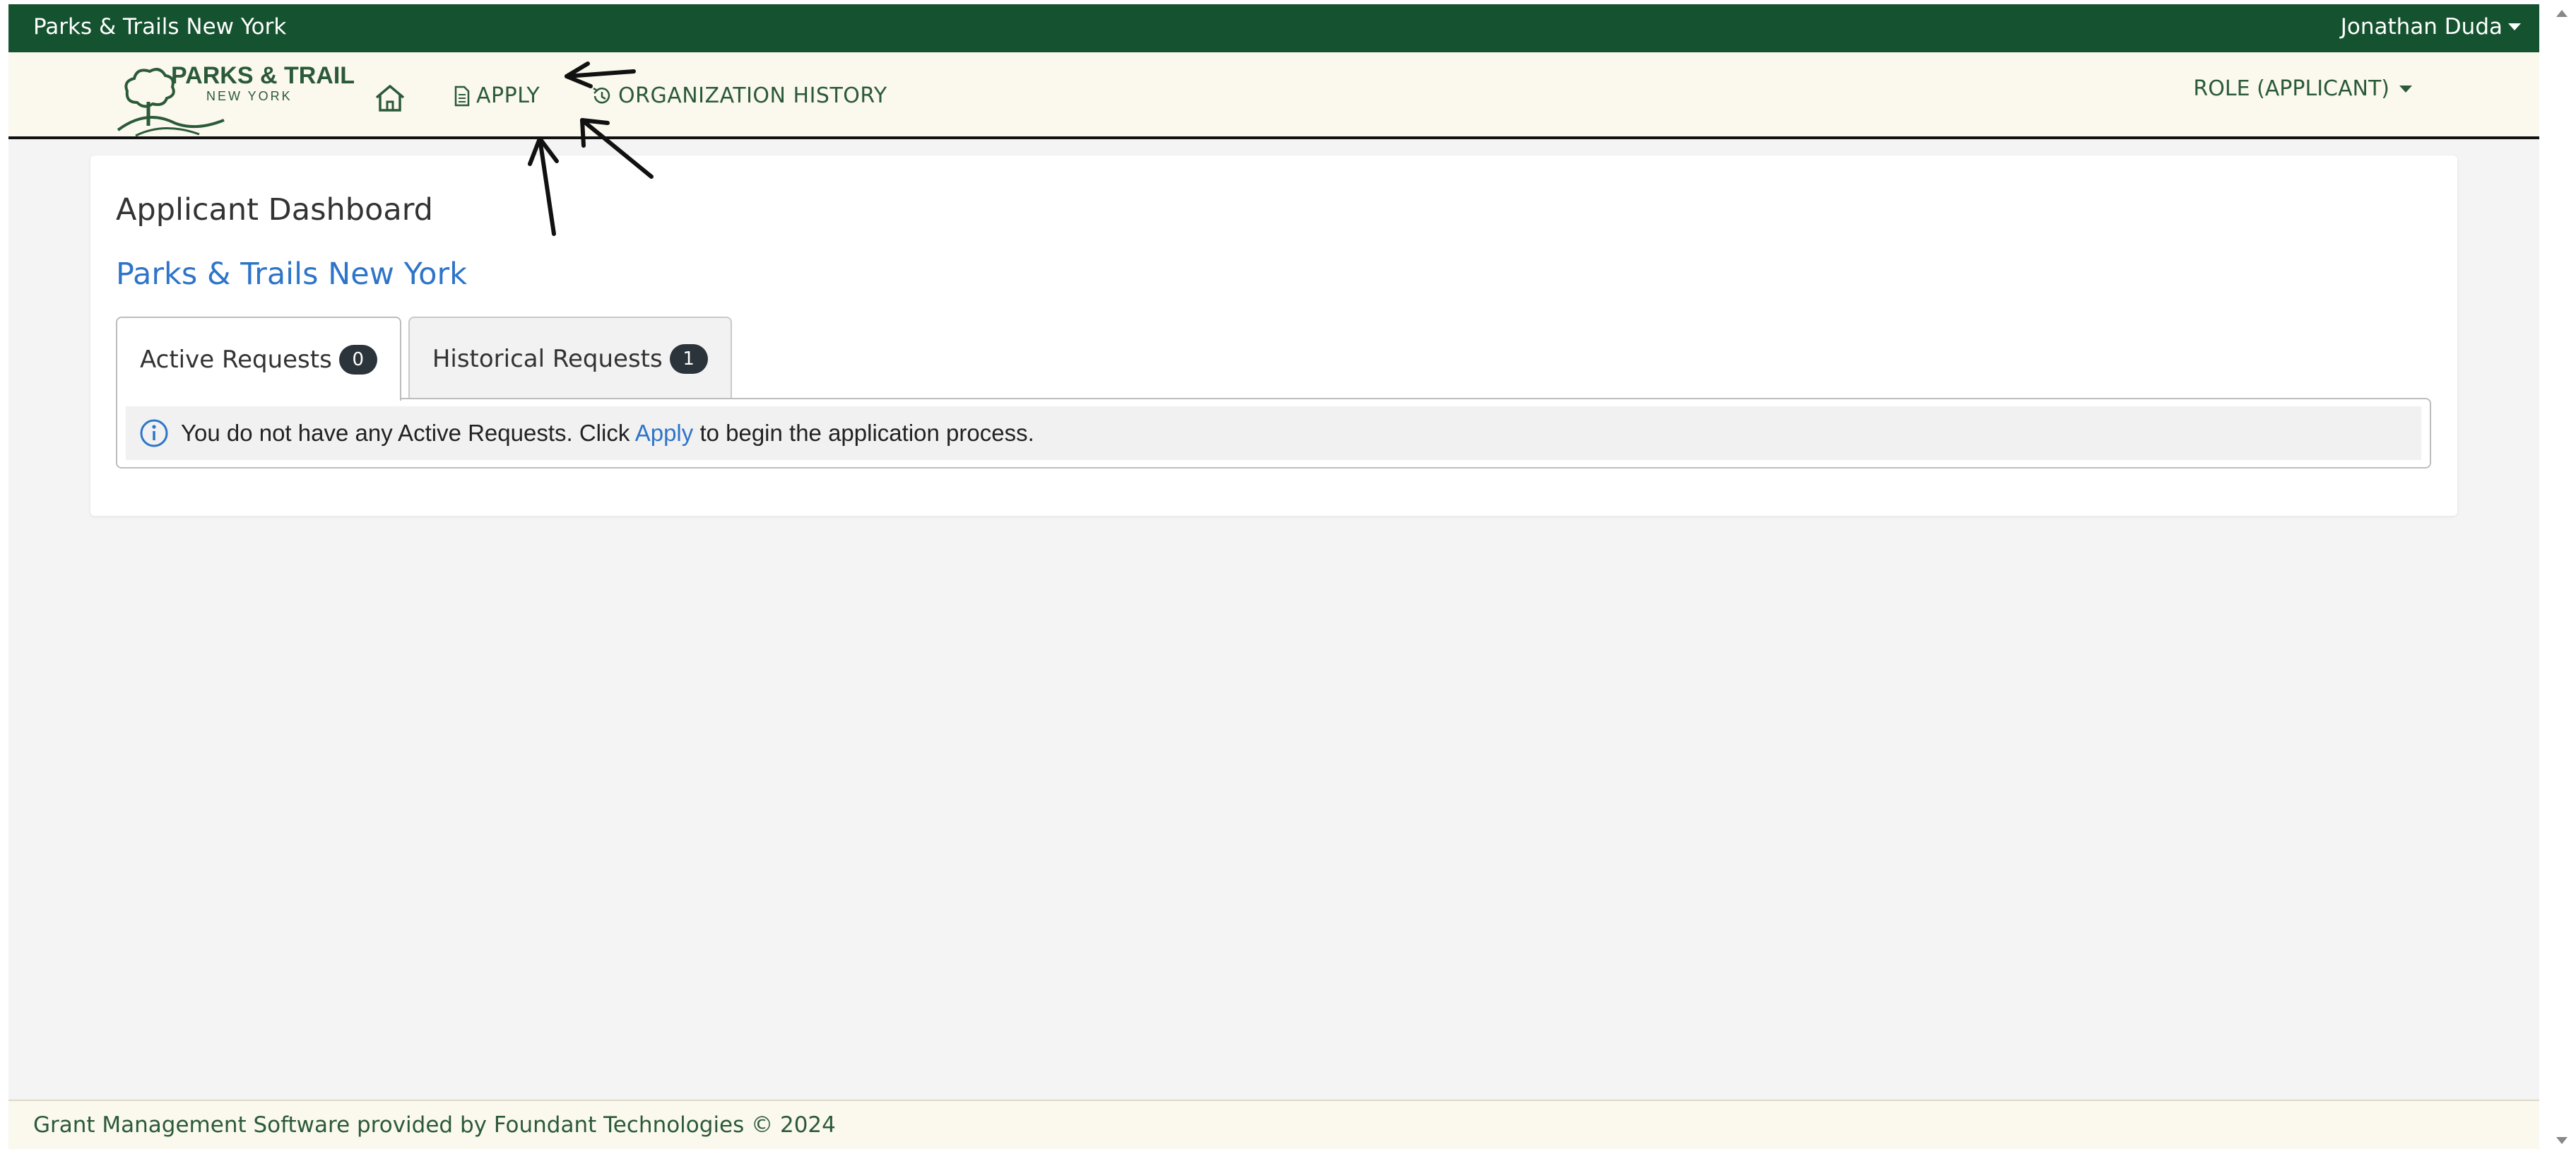  I want to click on tab-active-requests: Active Requests 0, so click(258, 359).